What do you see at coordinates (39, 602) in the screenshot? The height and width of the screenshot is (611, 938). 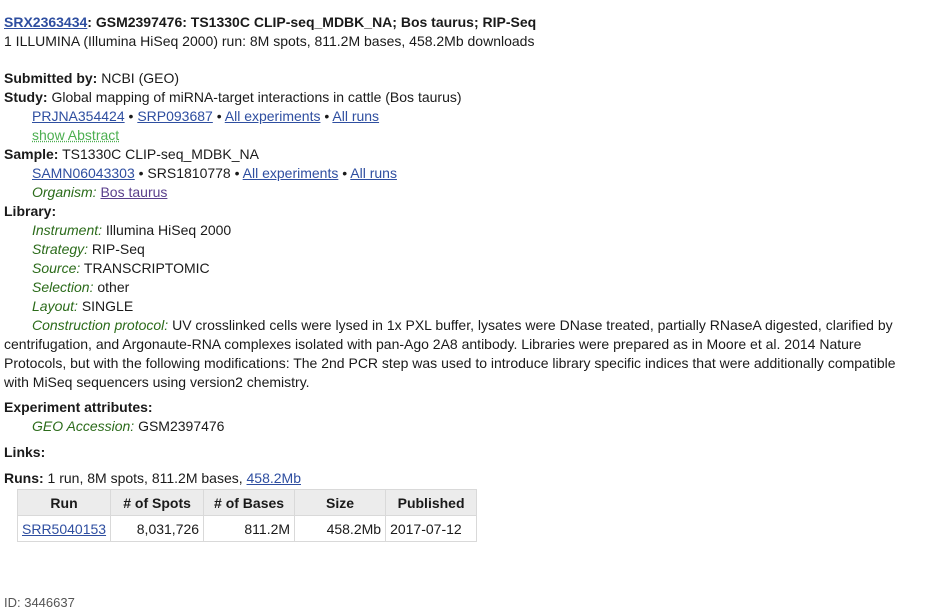 I see `record-id: ID: 3446637` at bounding box center [39, 602].